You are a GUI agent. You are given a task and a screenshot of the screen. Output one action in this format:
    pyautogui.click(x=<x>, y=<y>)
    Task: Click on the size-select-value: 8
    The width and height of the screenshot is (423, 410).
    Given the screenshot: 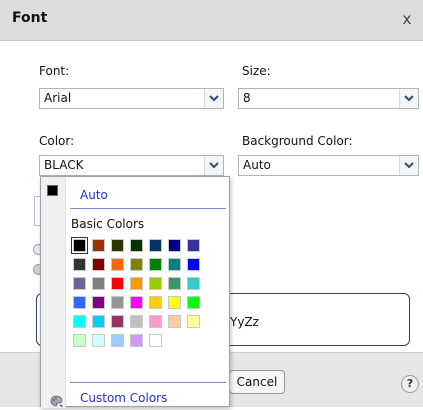 What is the action you would take?
    pyautogui.click(x=247, y=98)
    